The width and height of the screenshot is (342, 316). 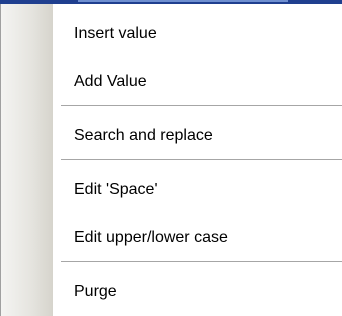 What do you see at coordinates (183, 1) in the screenshot?
I see `window-header-highlight` at bounding box center [183, 1].